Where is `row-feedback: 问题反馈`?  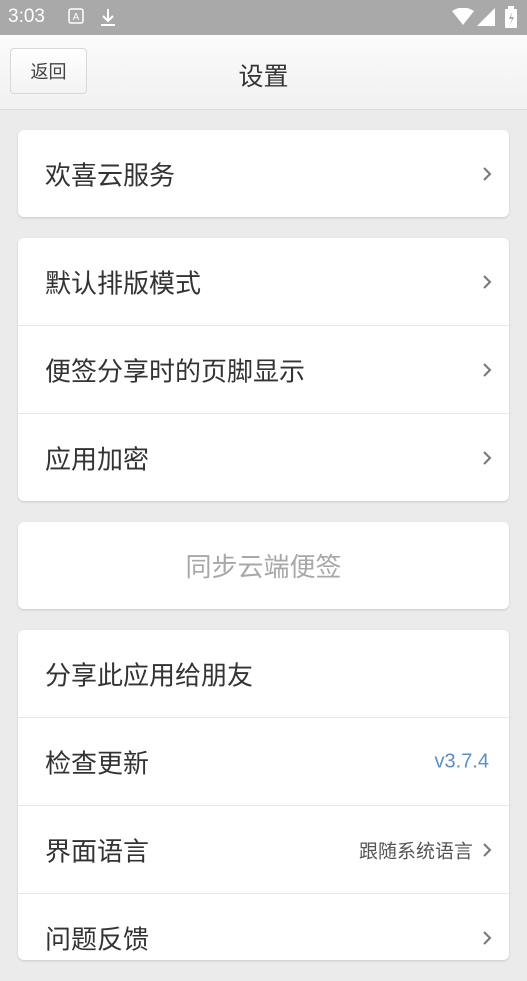 row-feedback: 问题反馈 is located at coordinates (263, 937).